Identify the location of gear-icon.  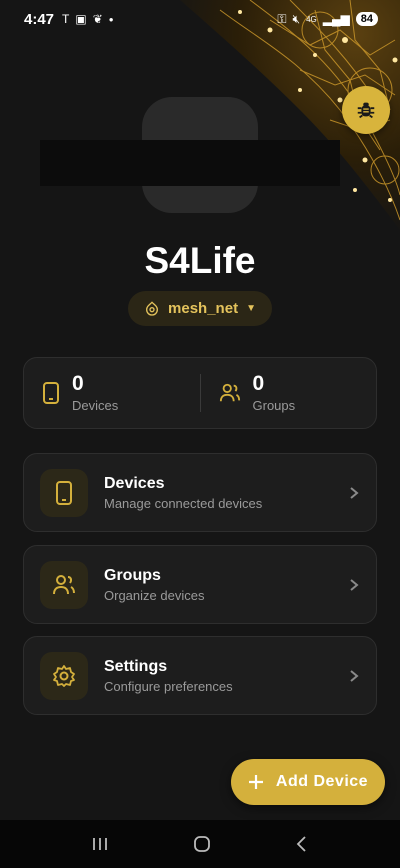
(64, 675).